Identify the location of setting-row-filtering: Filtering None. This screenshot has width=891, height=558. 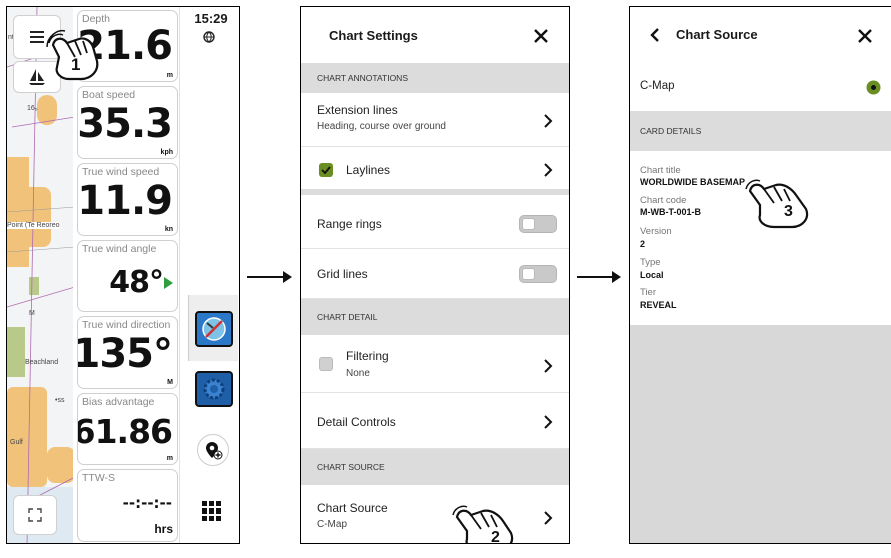
(435, 364).